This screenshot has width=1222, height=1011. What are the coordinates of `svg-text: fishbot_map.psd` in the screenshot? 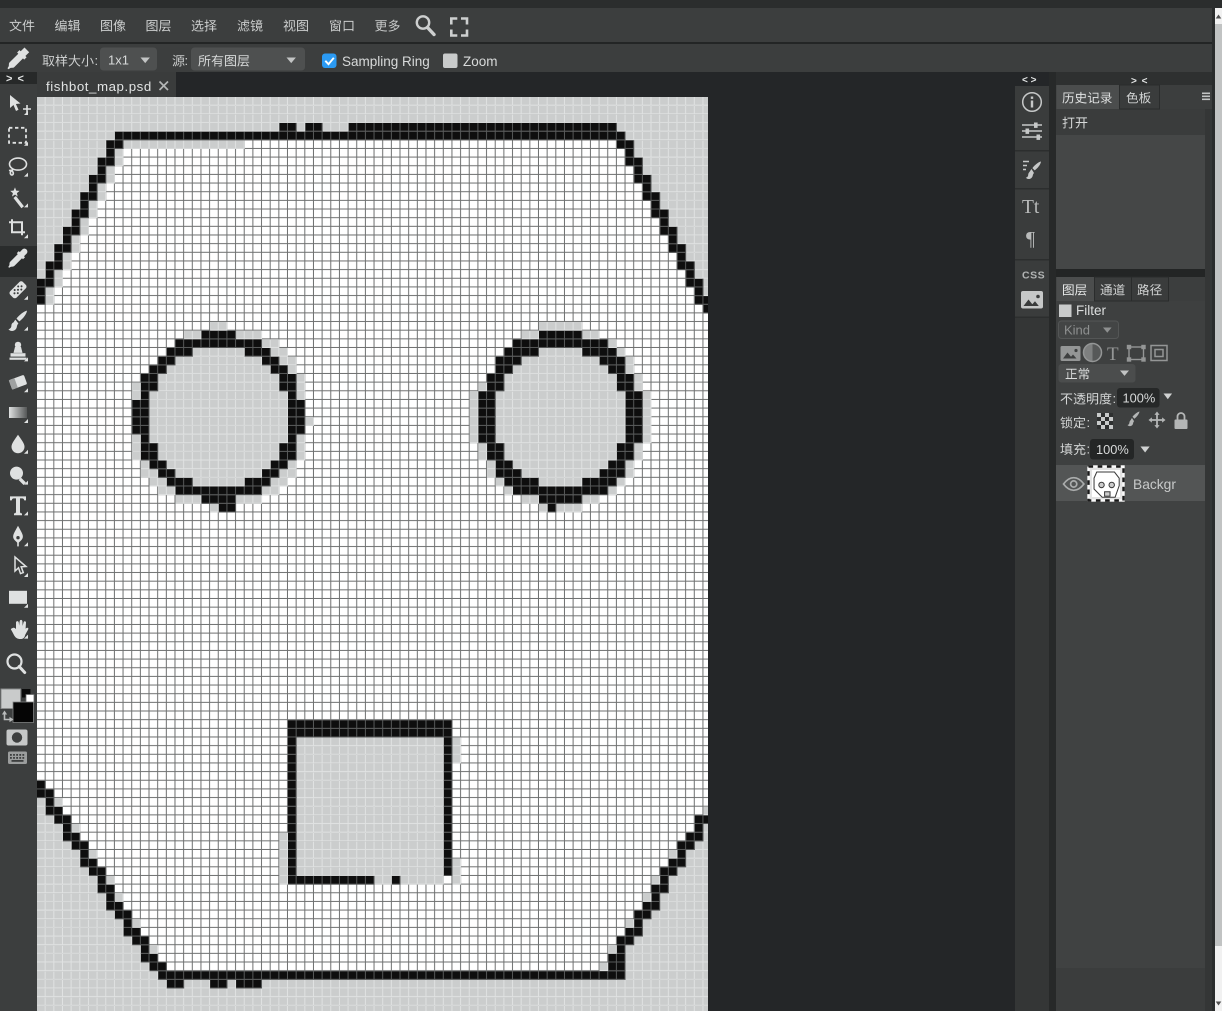 It's located at (99, 86).